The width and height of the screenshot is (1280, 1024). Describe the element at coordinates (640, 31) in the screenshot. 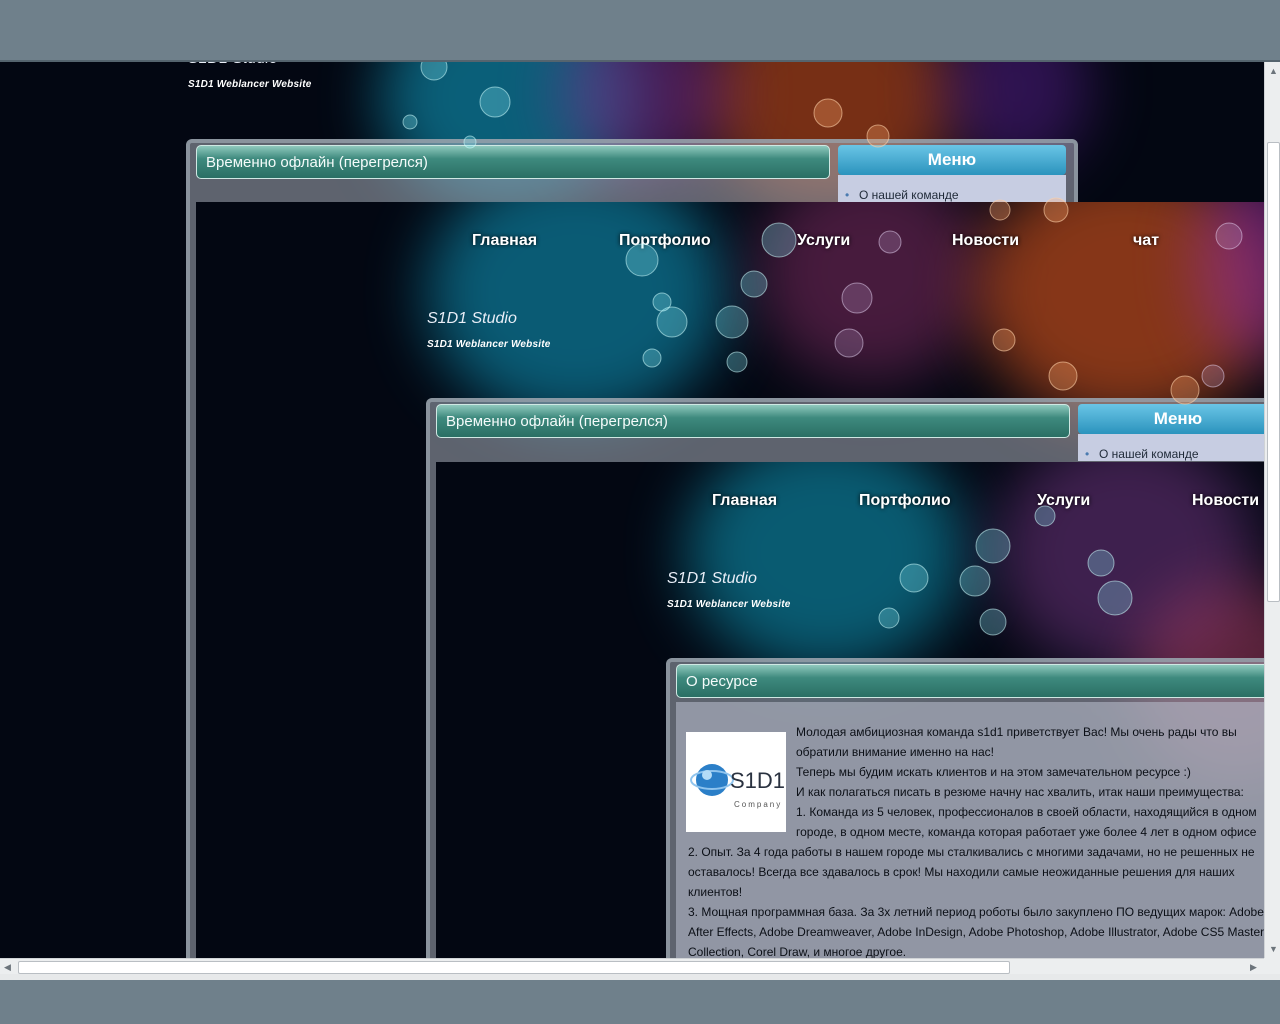

I see `browser-toolbar` at that location.